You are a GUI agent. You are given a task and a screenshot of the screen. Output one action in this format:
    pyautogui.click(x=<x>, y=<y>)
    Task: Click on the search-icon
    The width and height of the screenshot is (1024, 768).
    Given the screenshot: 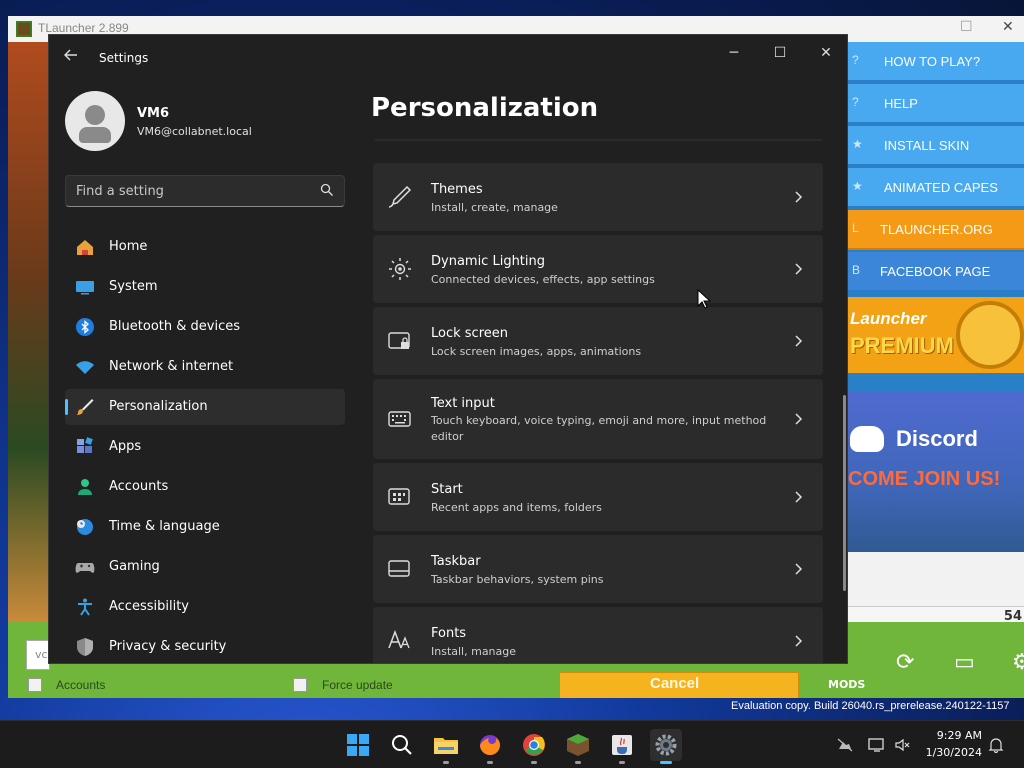 What is the action you would take?
    pyautogui.click(x=402, y=745)
    